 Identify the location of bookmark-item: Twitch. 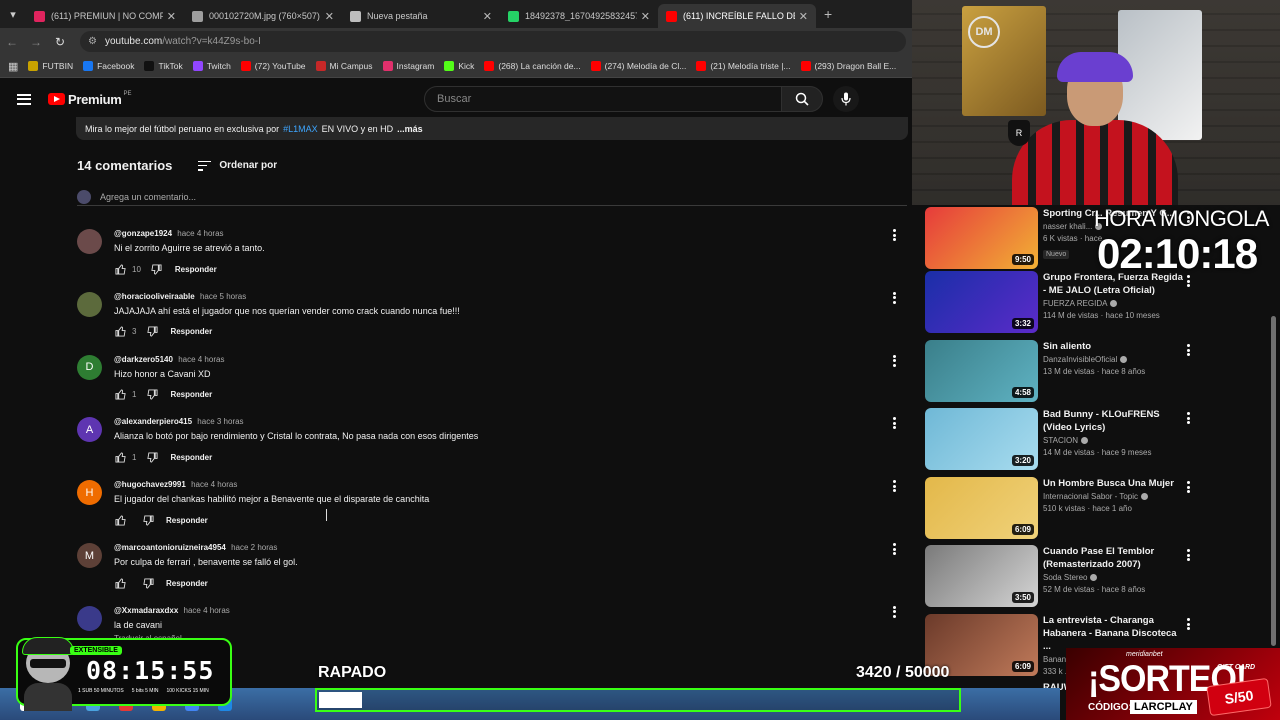
(211, 66).